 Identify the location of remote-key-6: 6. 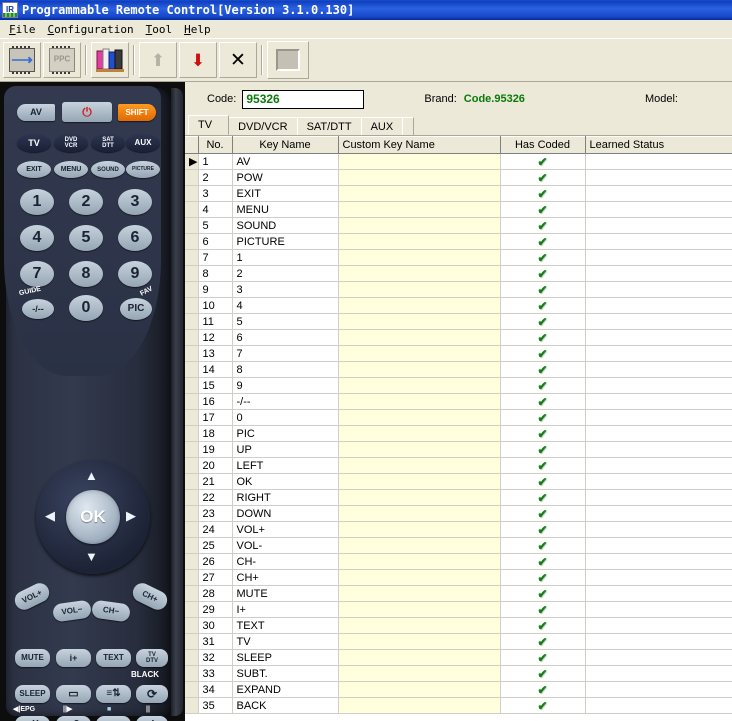
(135, 238).